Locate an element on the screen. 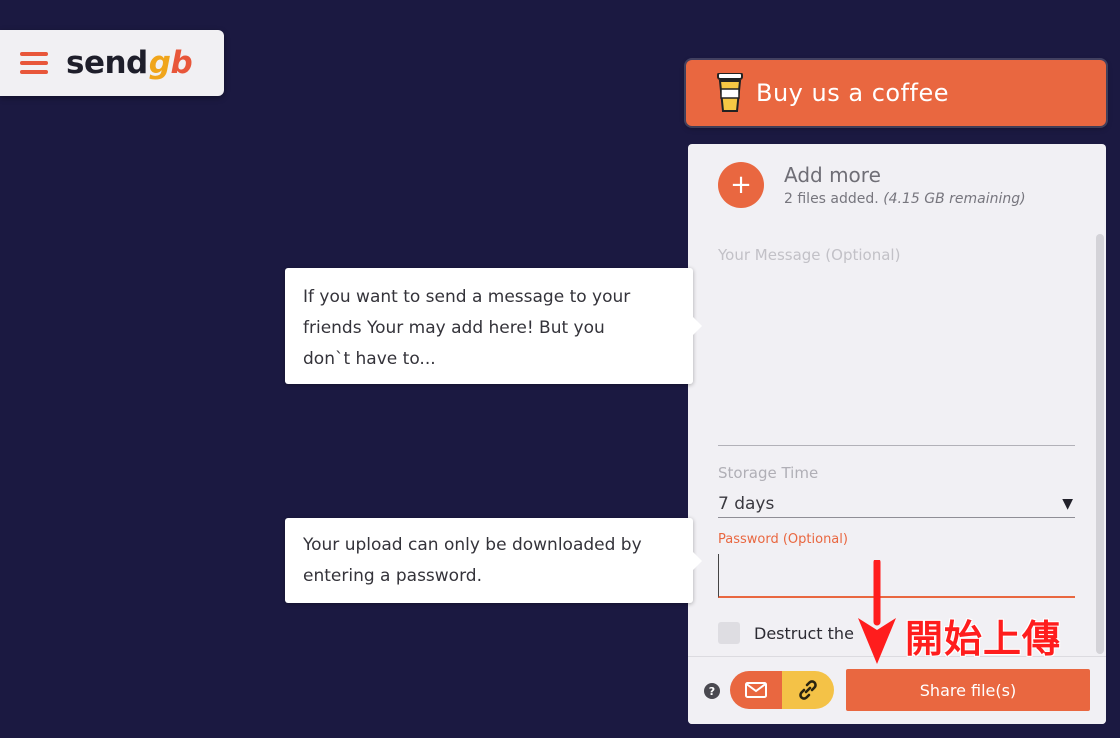 Image resolution: width=1120 pixels, height=738 pixels. logo-bar: send gb is located at coordinates (112, 63).